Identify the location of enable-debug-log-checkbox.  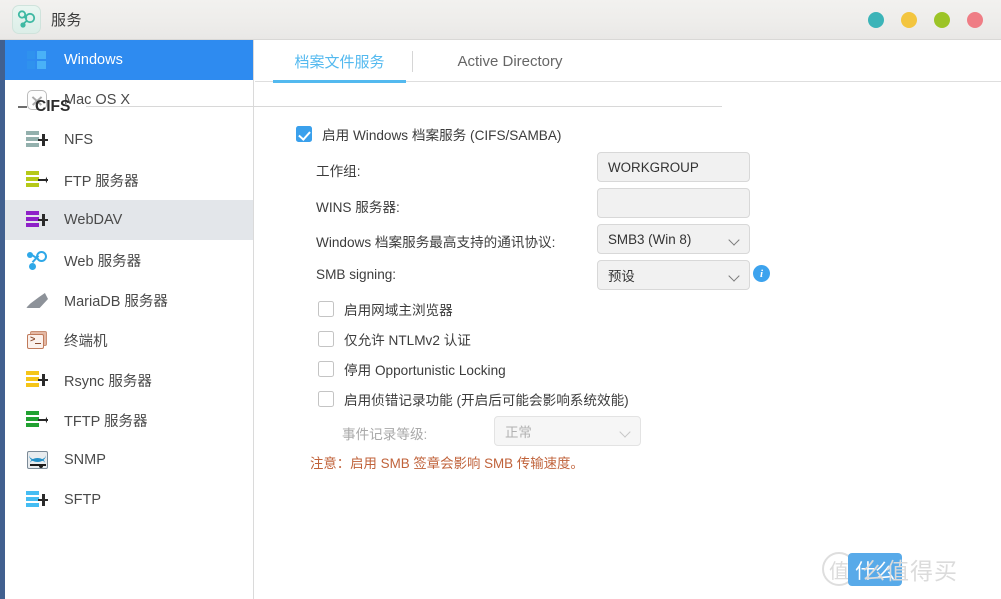
(326, 399).